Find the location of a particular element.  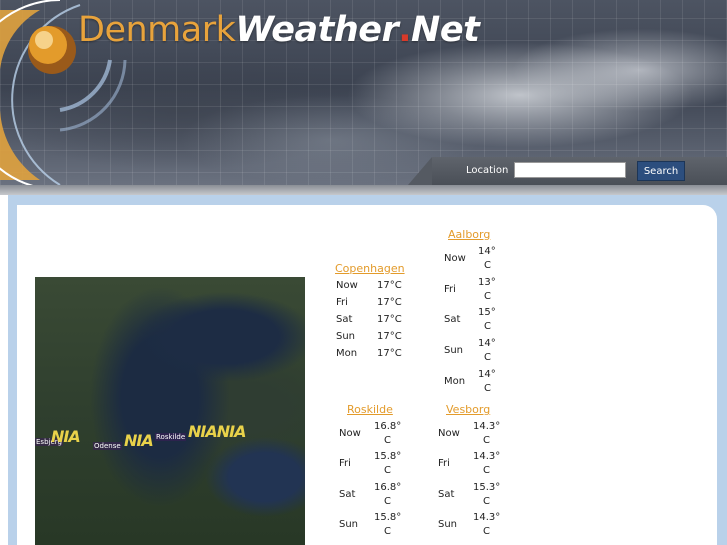

location-label: Location is located at coordinates (487, 170).